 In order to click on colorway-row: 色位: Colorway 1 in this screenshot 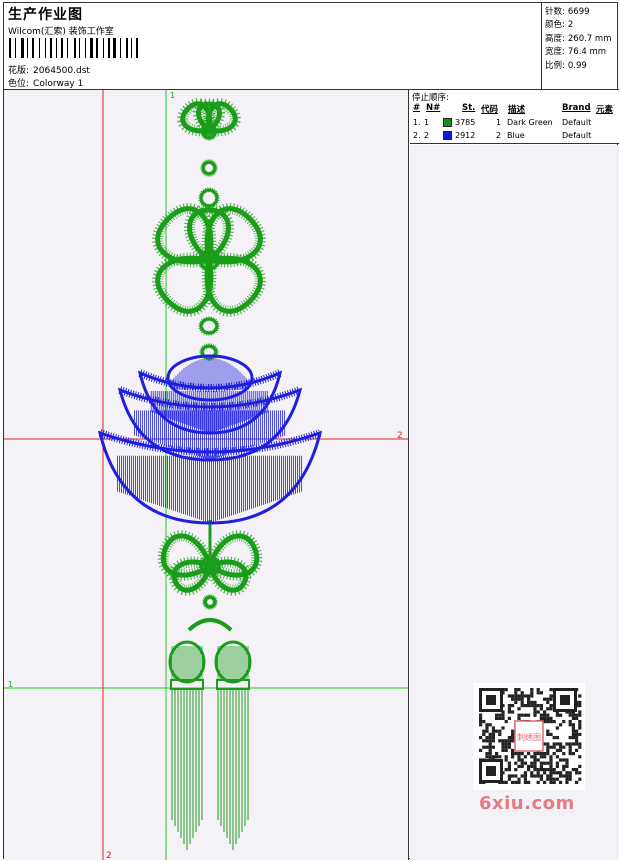, I will do `click(45, 82)`.